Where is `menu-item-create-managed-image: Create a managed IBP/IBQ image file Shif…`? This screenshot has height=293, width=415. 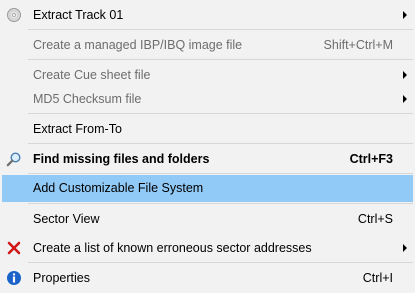 menu-item-create-managed-image: Create a managed IBP/IBQ image file Shif… is located at coordinates (207, 45).